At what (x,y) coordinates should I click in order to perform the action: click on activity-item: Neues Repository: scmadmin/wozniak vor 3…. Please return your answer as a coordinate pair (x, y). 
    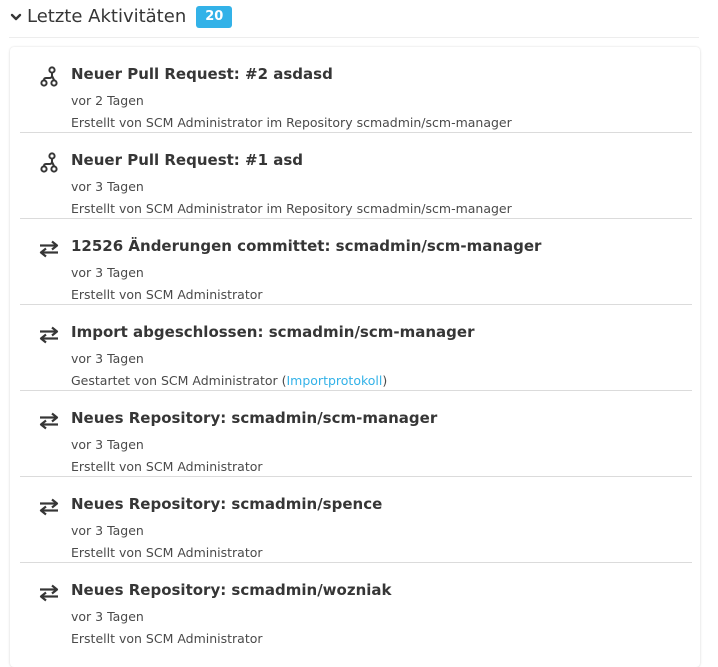
    Looking at the image, I should click on (356, 606).